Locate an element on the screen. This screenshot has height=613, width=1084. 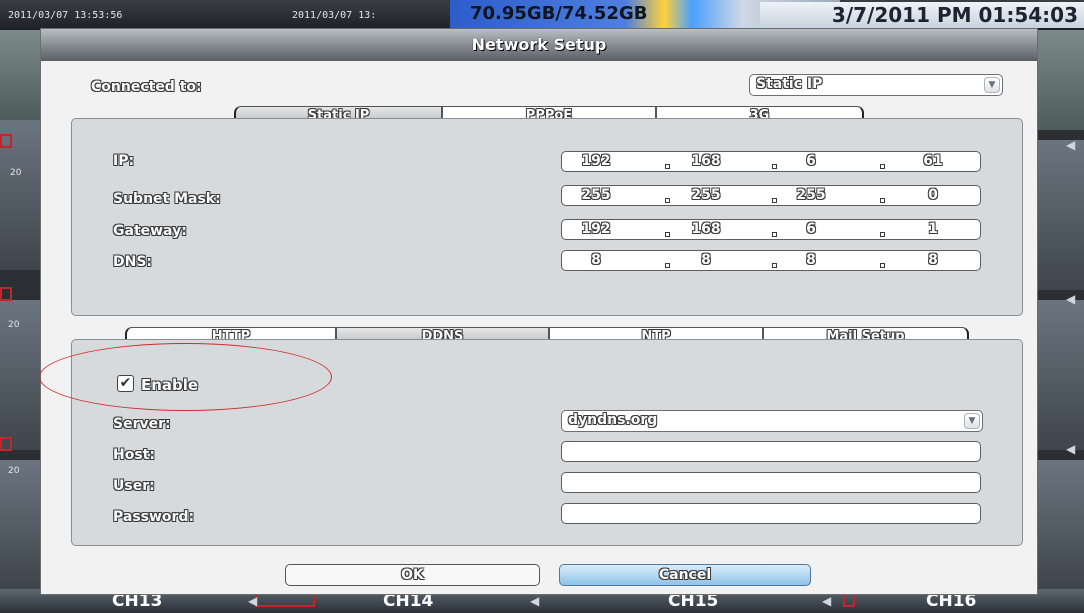
password-input is located at coordinates (771, 513).